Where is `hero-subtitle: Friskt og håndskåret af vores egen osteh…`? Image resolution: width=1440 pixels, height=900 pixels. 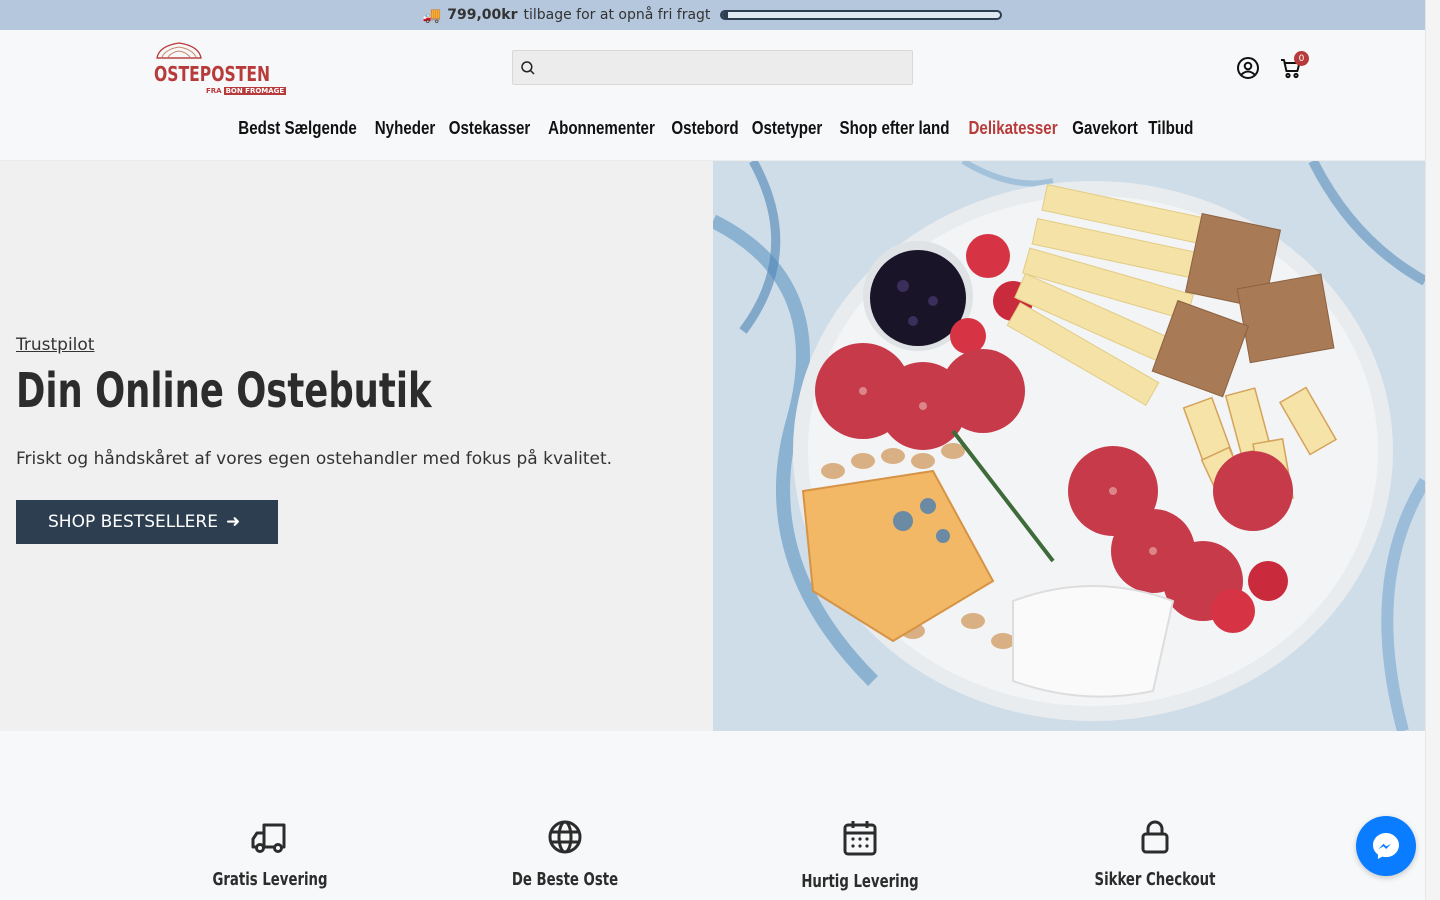
hero-subtitle: Friskt og håndskåret af vores egen osteh… is located at coordinates (314, 459).